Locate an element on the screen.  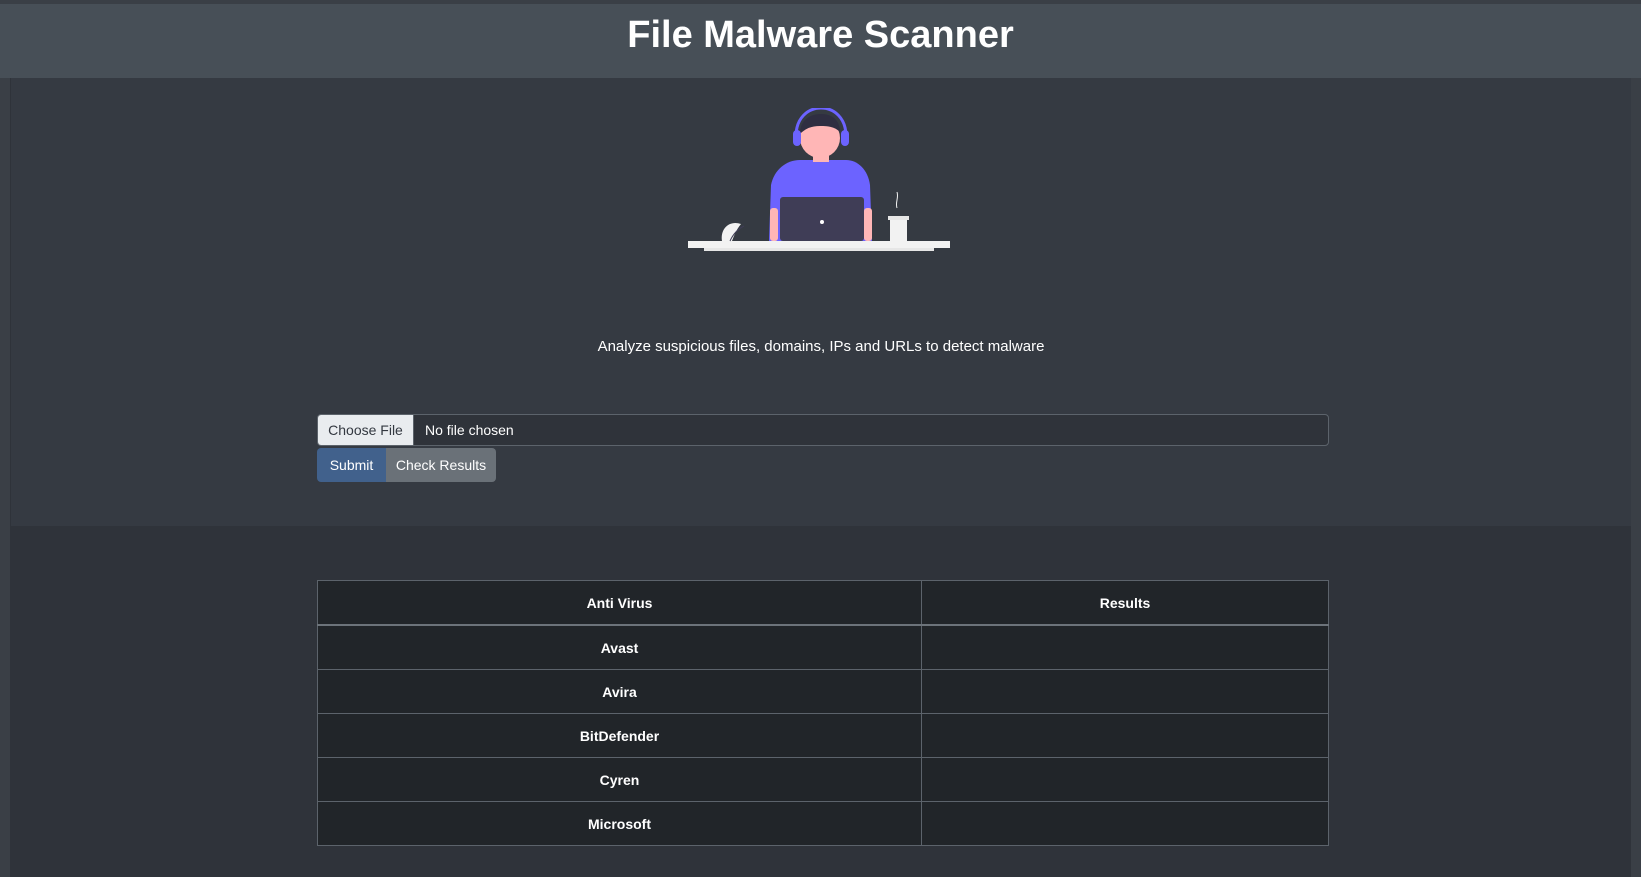
file-status-text: No file chosen is located at coordinates (469, 430).